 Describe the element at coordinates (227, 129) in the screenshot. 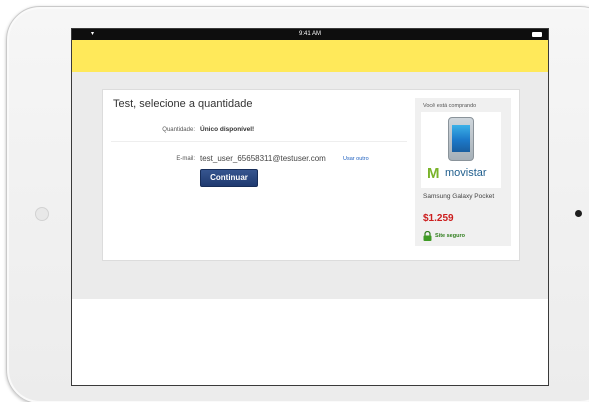

I see `quantity-value: Único disponível!` at that location.